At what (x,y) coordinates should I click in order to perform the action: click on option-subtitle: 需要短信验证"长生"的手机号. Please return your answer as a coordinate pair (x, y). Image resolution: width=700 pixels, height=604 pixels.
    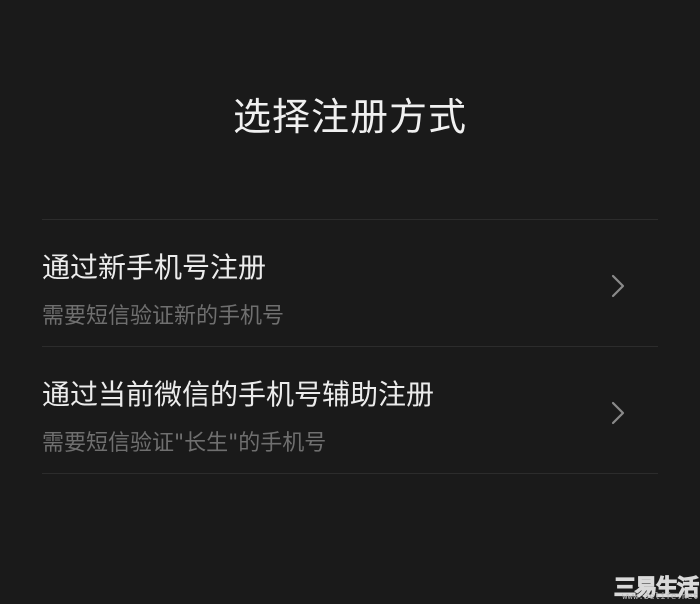
    Looking at the image, I should click on (184, 443).